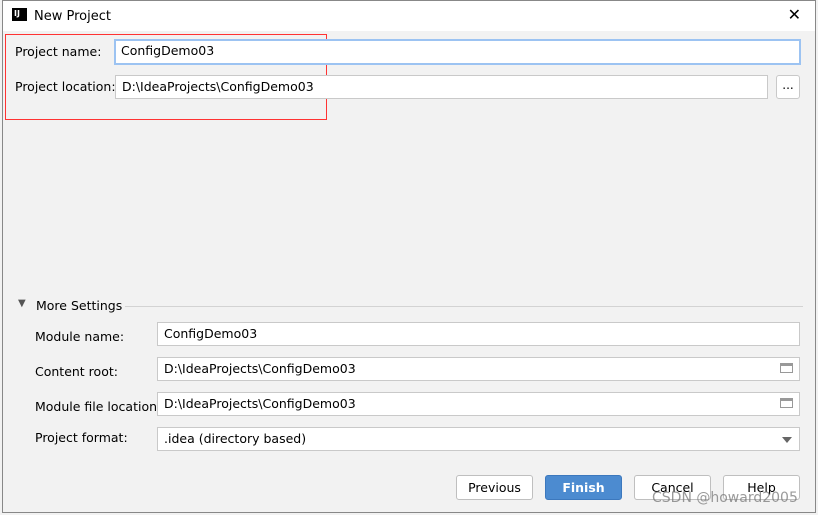 The height and width of the screenshot is (515, 818). I want to click on content-root-label: Content root:, so click(76, 371).